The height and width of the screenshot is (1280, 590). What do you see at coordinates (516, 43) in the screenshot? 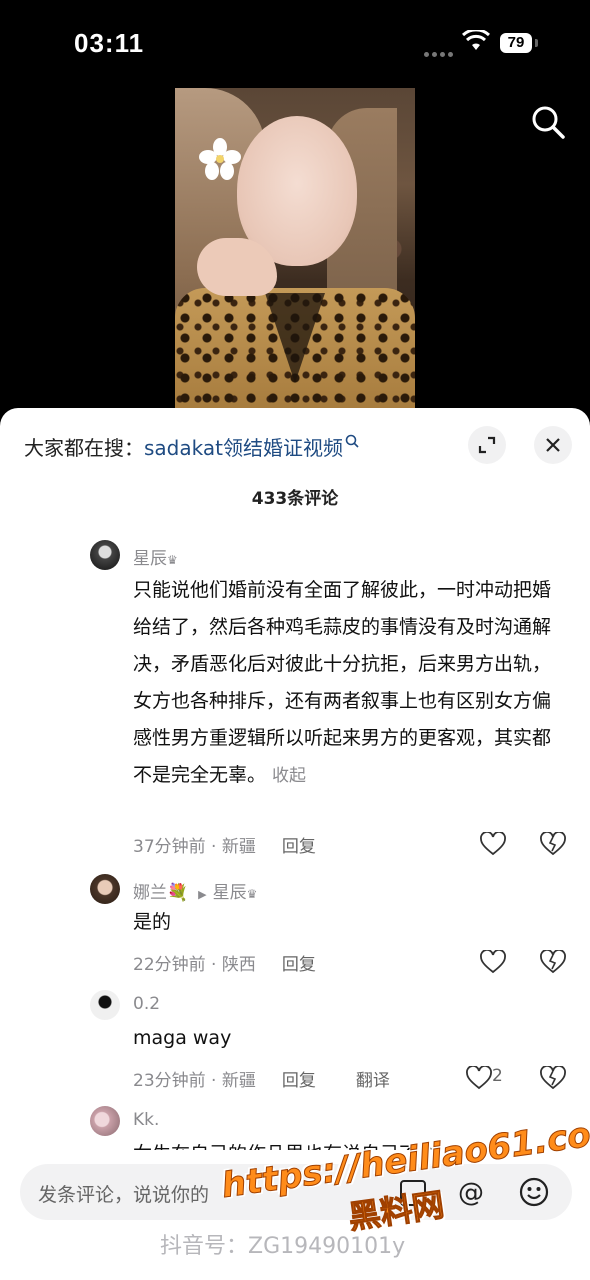
I see `battery-indicator: 79` at bounding box center [516, 43].